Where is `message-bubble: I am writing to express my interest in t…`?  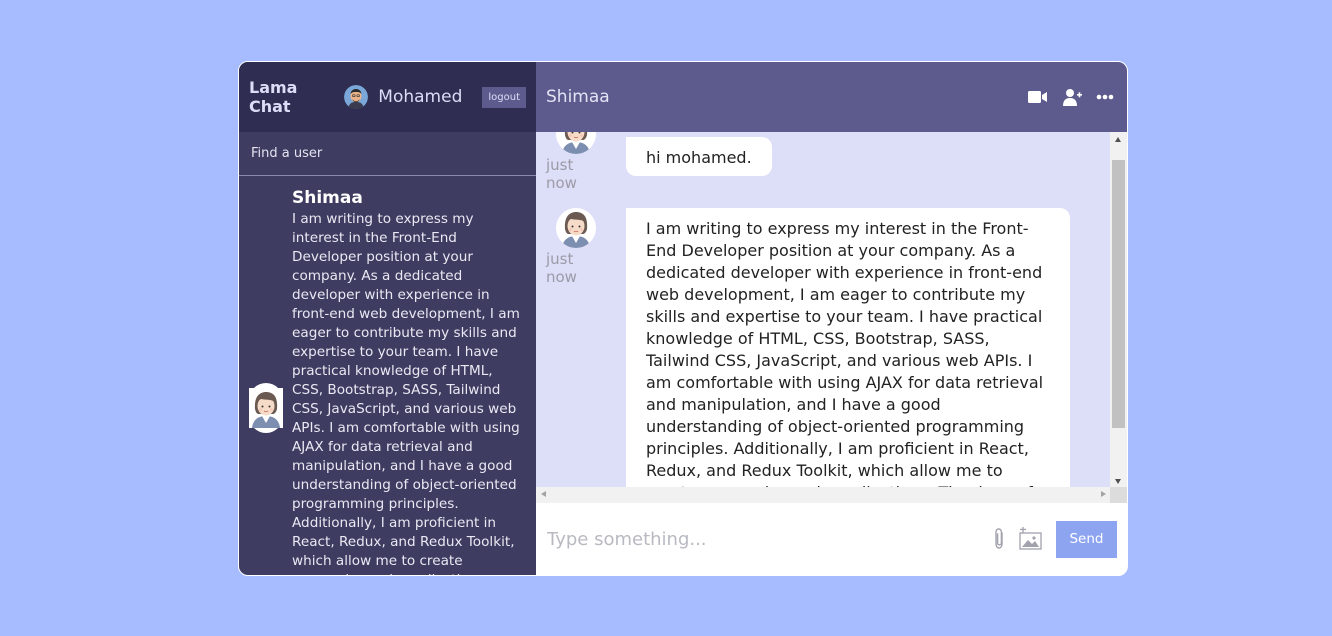
message-bubble: I am writing to express my interest in t… is located at coordinates (848, 348).